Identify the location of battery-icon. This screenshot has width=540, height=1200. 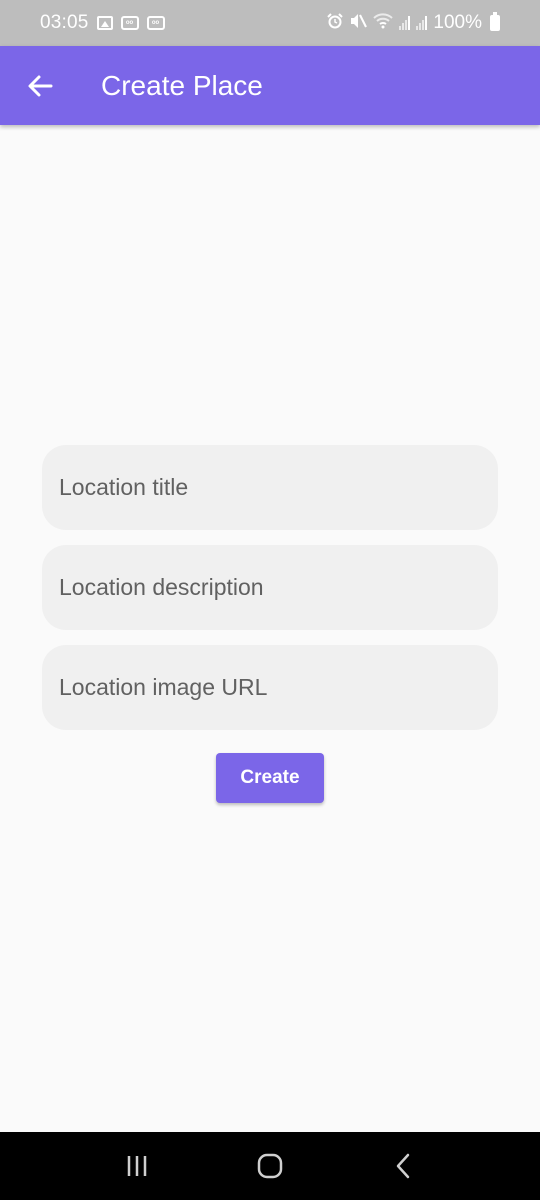
(495, 21).